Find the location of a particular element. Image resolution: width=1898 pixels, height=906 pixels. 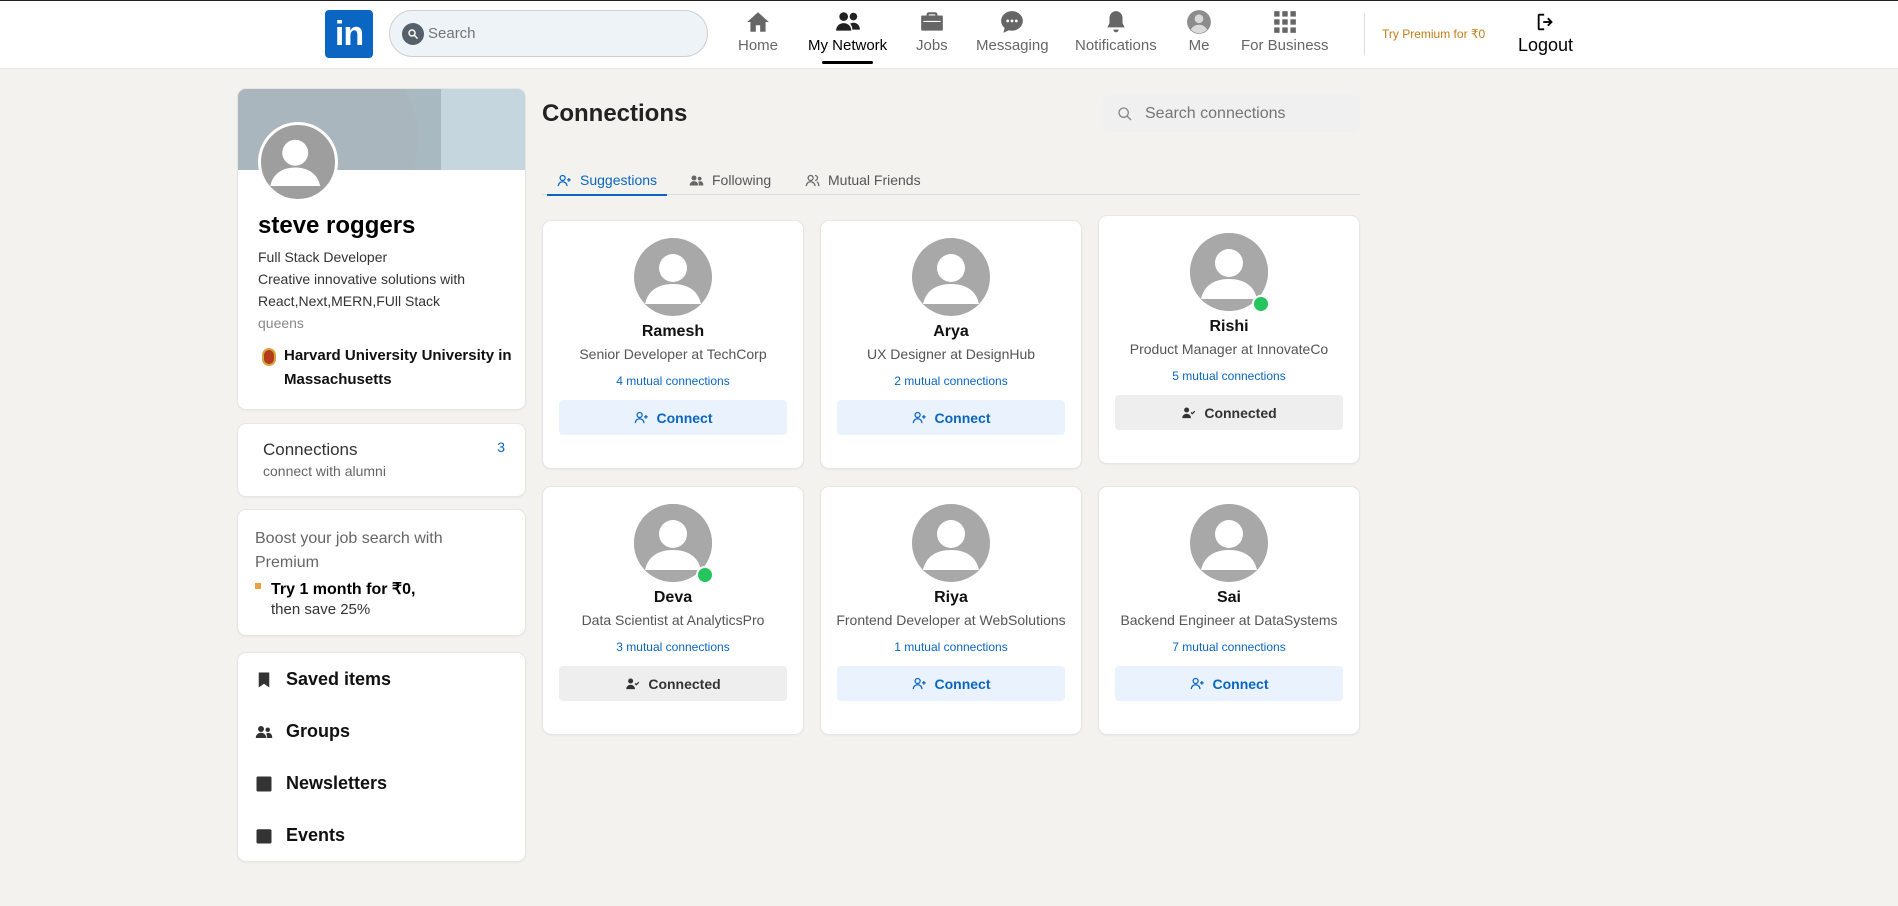

nav-jobs: Jobs is located at coordinates (932, 31).